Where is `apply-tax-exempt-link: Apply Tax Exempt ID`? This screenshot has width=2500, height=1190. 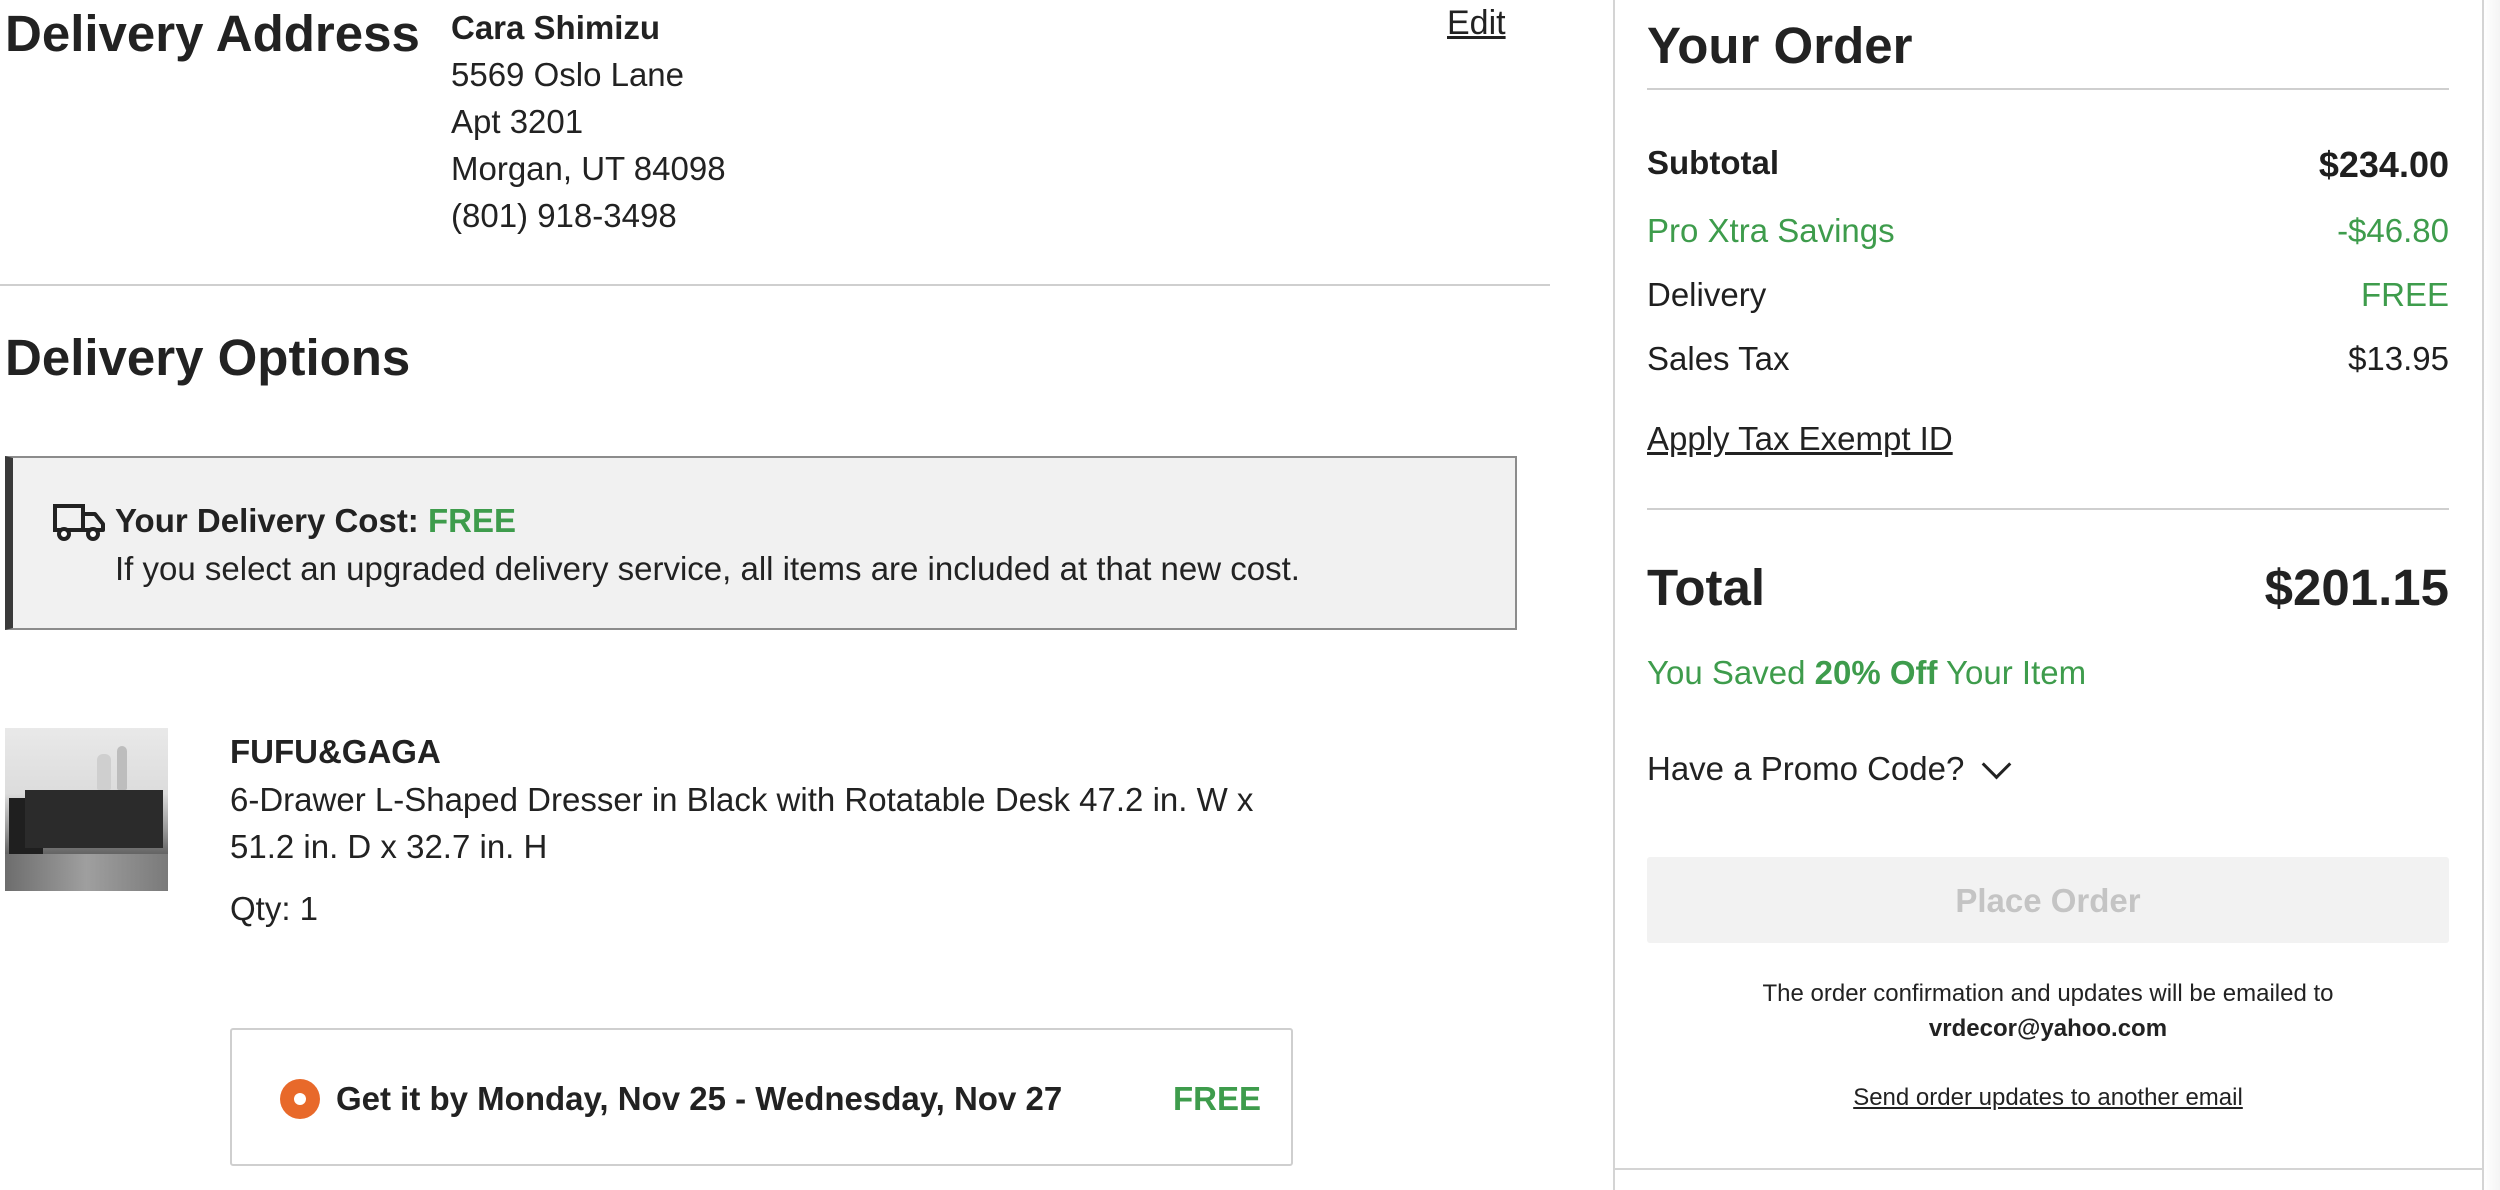 apply-tax-exempt-link: Apply Tax Exempt ID is located at coordinates (1800, 439).